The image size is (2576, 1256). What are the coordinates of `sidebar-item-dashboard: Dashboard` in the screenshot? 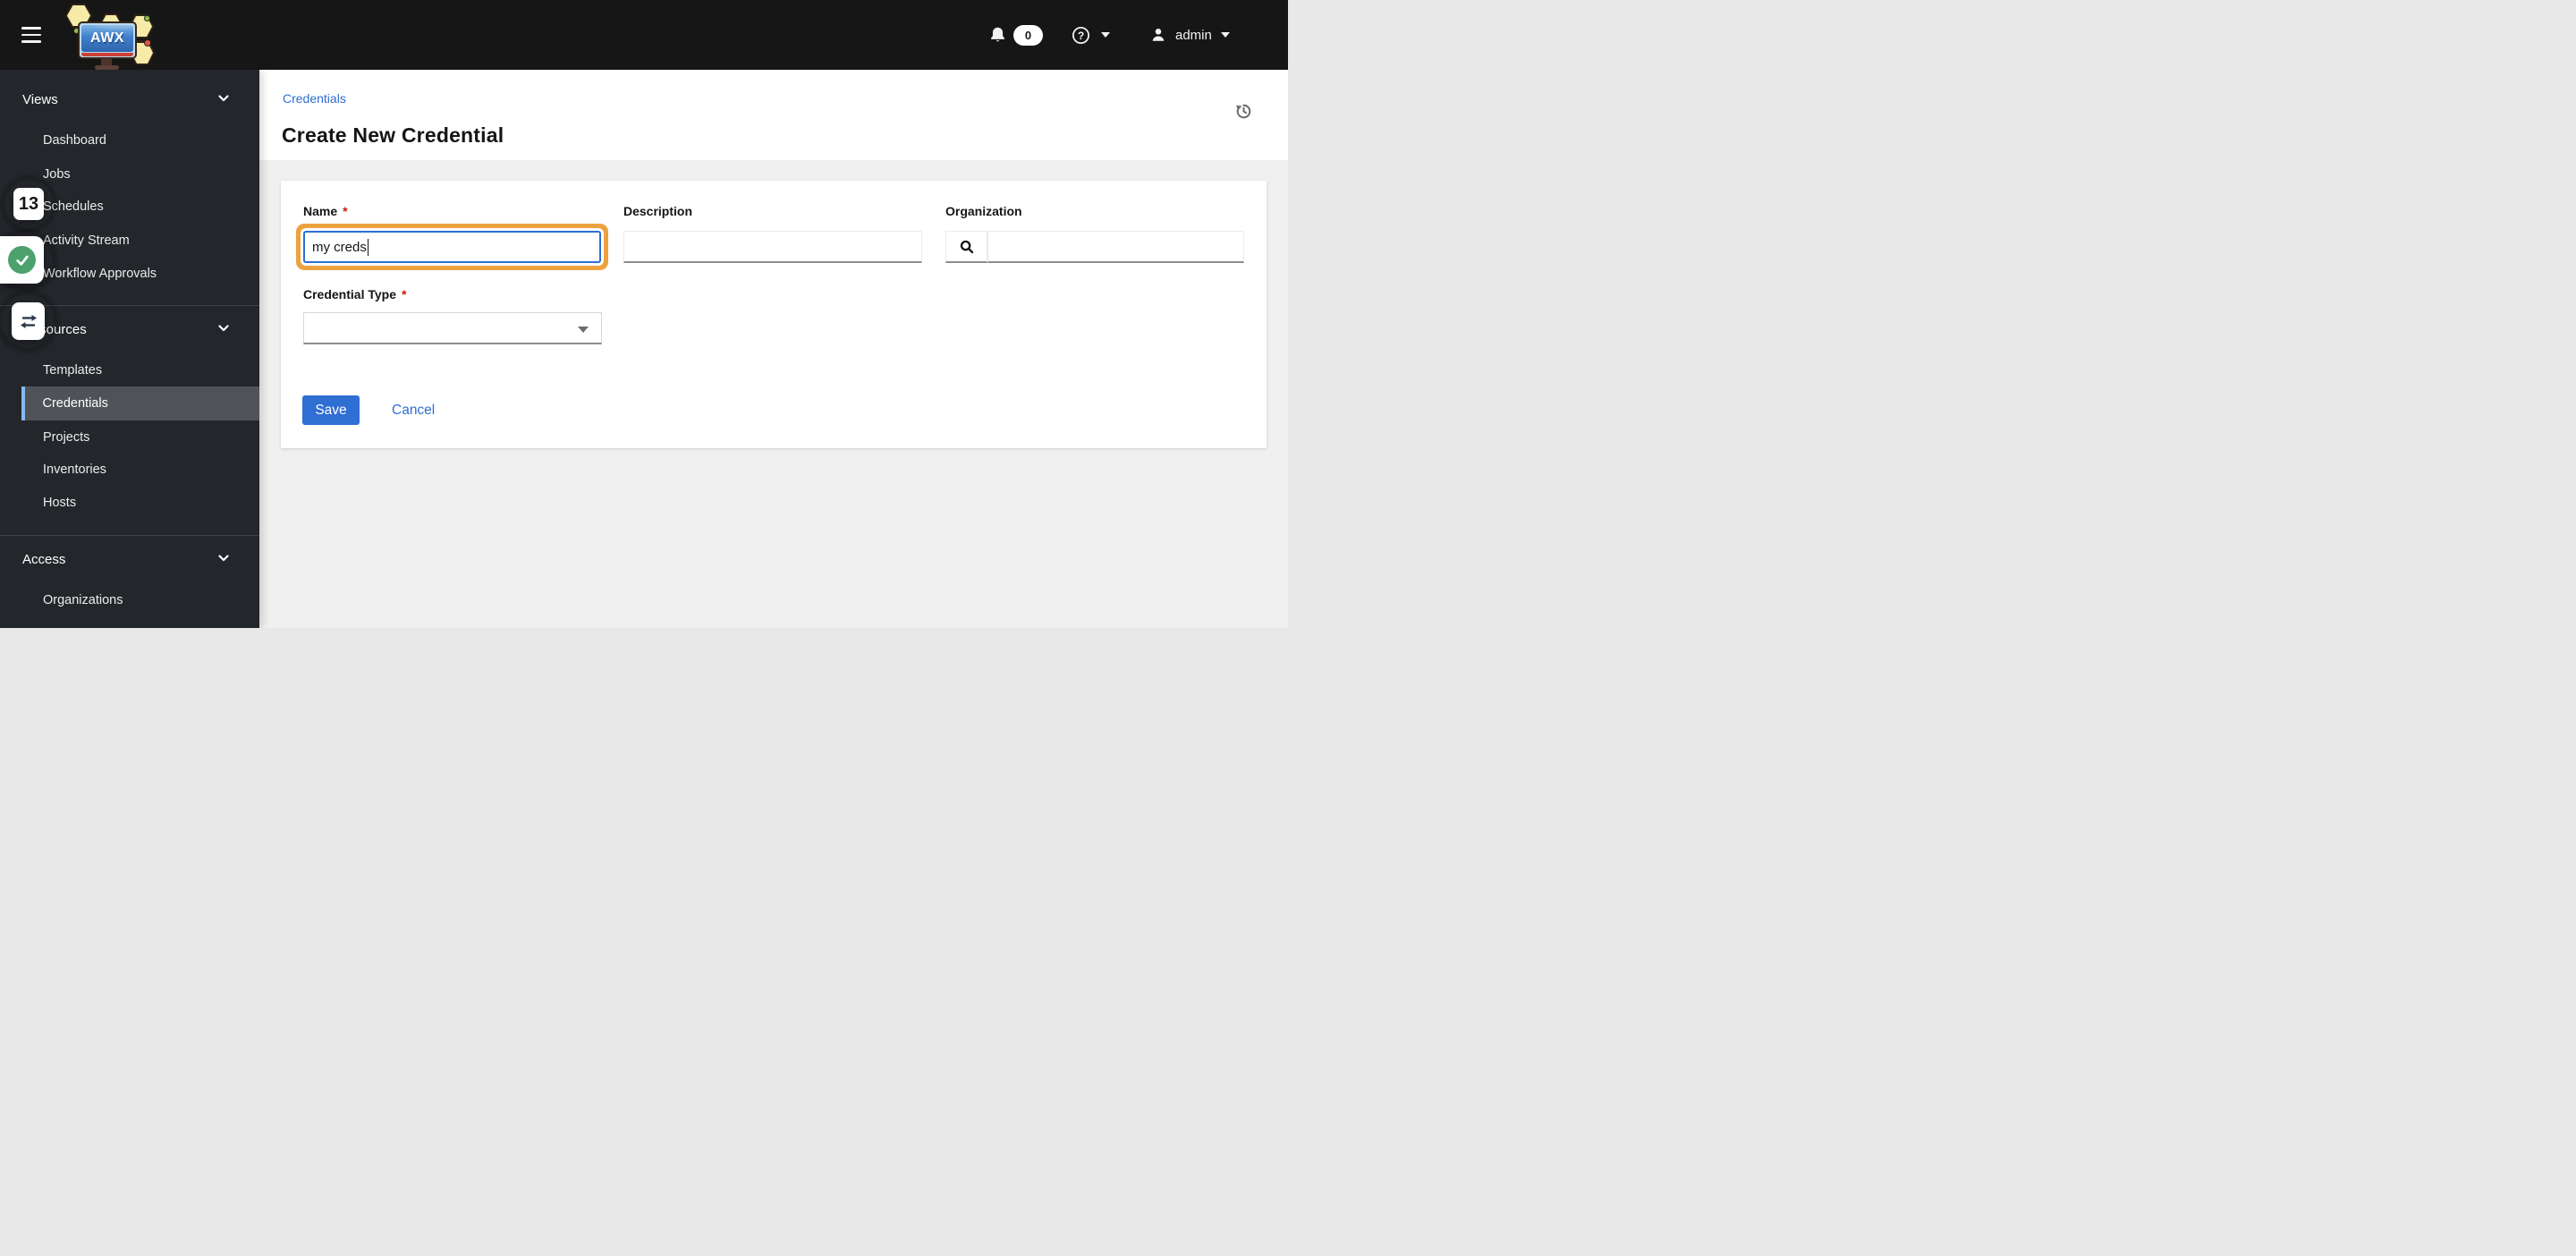 It's located at (129, 140).